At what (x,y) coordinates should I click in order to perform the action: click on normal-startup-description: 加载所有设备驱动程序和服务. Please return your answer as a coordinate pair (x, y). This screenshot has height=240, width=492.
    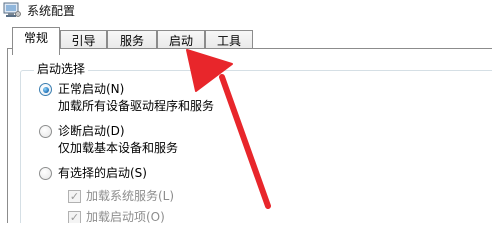
    Looking at the image, I should click on (136, 106).